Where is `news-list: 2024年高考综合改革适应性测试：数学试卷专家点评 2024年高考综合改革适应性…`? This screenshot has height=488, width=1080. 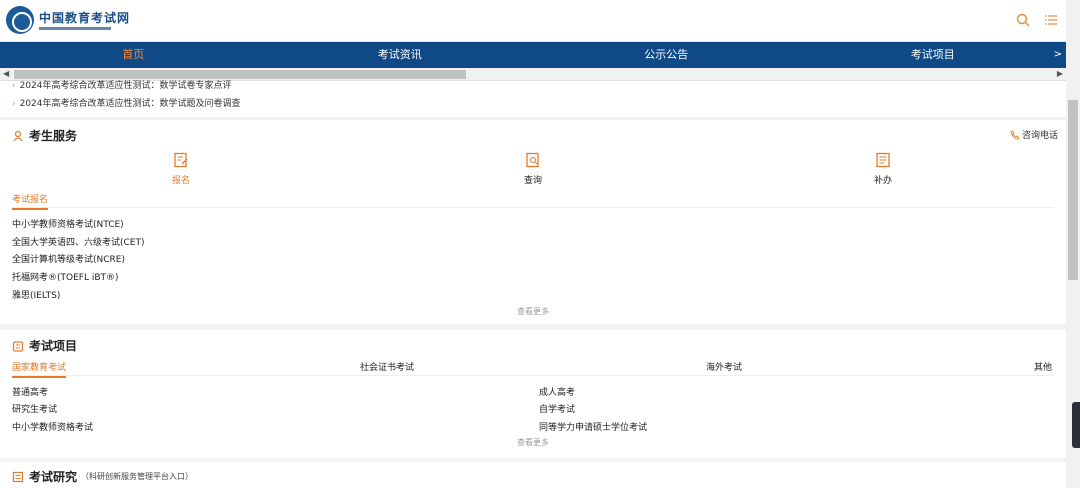 news-list: 2024年高考综合改革适应性测试：数学试卷专家点评 2024年高考综合改革适应性… is located at coordinates (533, 99).